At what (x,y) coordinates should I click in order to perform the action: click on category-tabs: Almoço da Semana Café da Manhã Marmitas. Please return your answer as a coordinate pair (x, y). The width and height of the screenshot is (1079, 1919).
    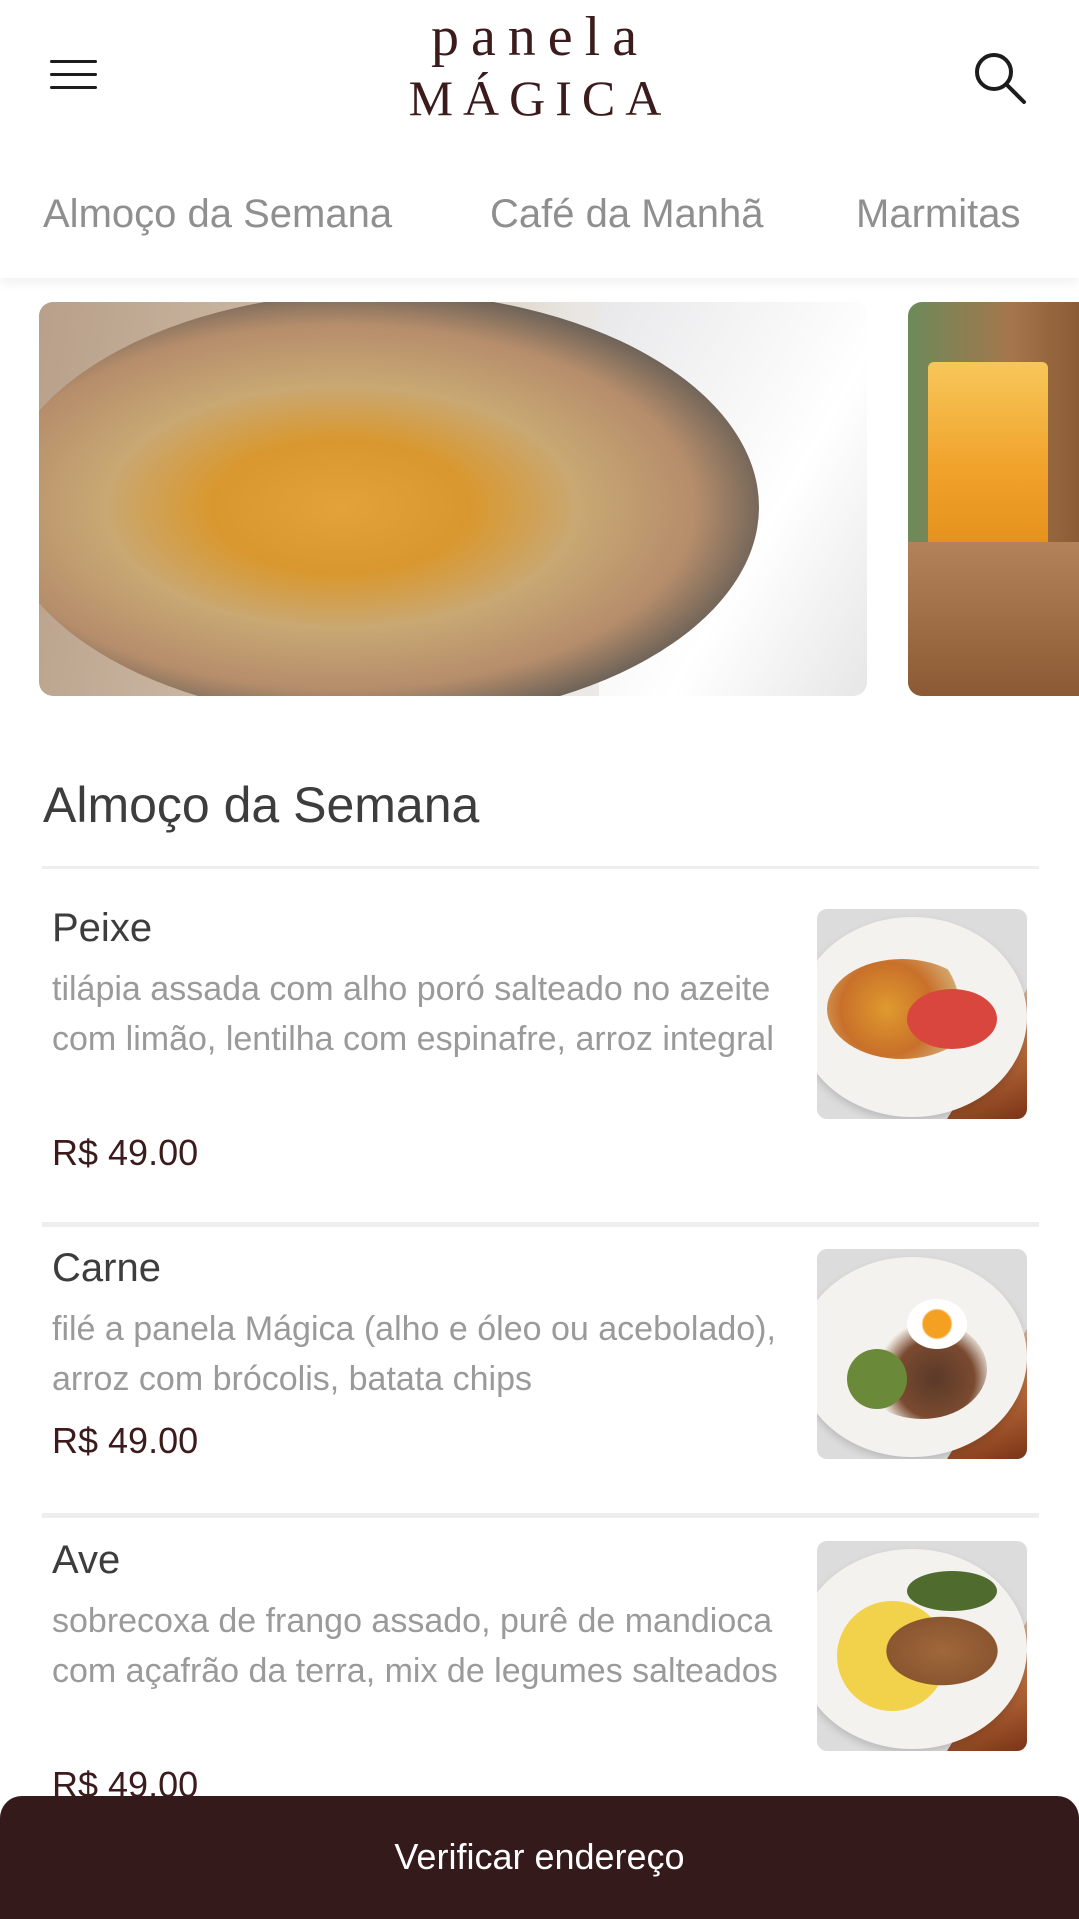
    Looking at the image, I should click on (539, 218).